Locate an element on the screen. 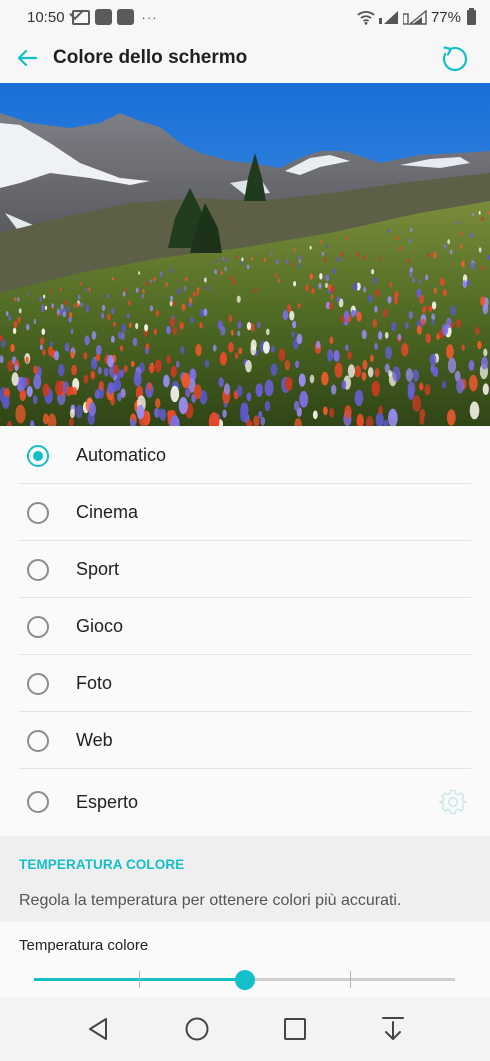 This screenshot has width=490, height=1061. color-temperature-control: Temperatura colore is located at coordinates (245, 959).